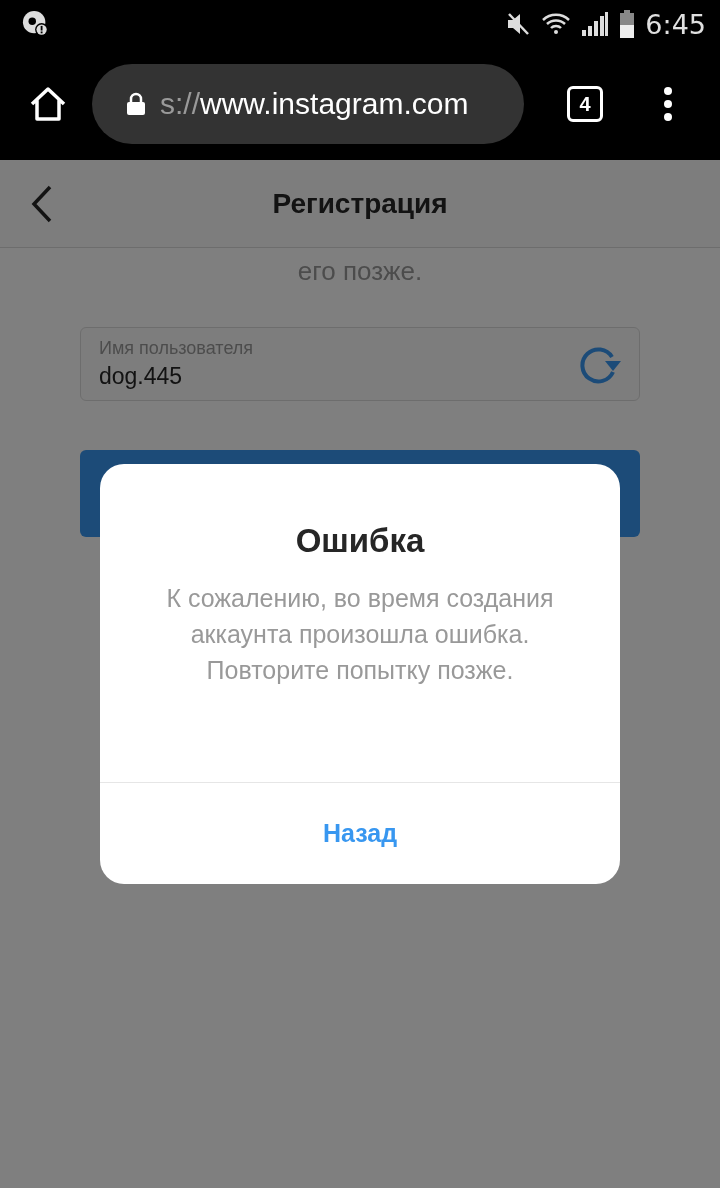 The height and width of the screenshot is (1188, 720). Describe the element at coordinates (627, 24) in the screenshot. I see `battery-icon` at that location.